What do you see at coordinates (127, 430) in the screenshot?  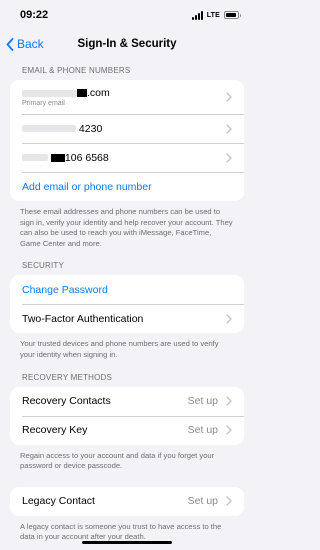 I see `recovery-key-row: Recovery Key Set up` at bounding box center [127, 430].